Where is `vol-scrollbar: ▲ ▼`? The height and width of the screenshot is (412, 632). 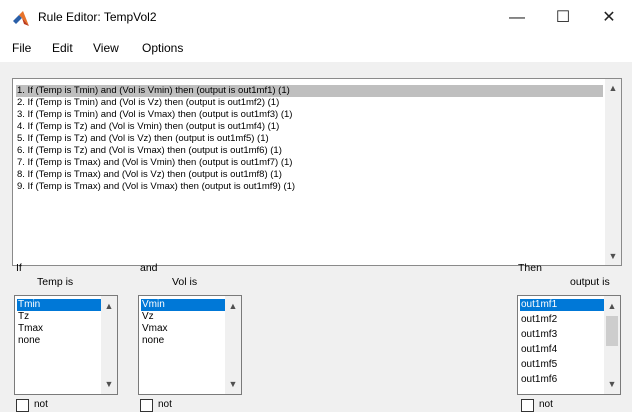
vol-scrollbar: ▲ ▼ is located at coordinates (233, 345).